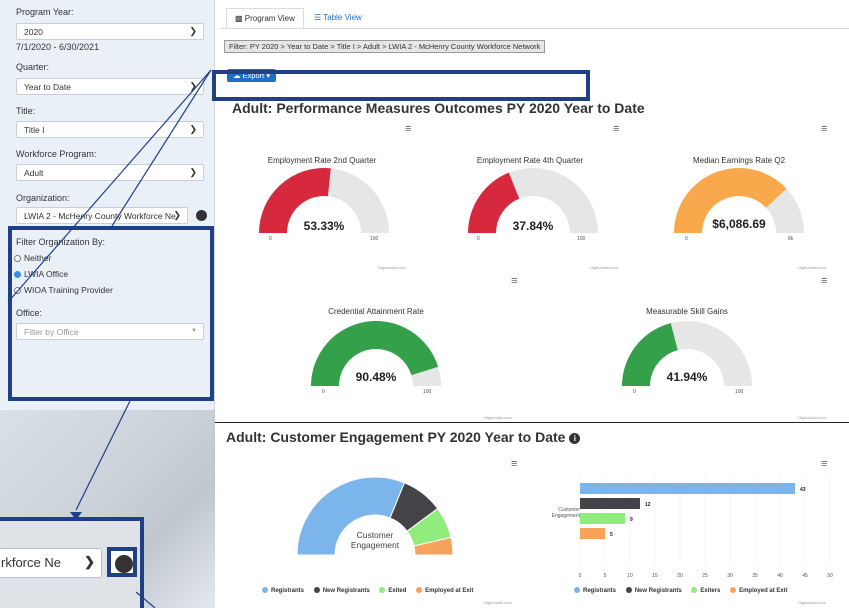 Image resolution: width=849 pixels, height=608 pixels. I want to click on engagement-donut-chart, so click(375, 516).